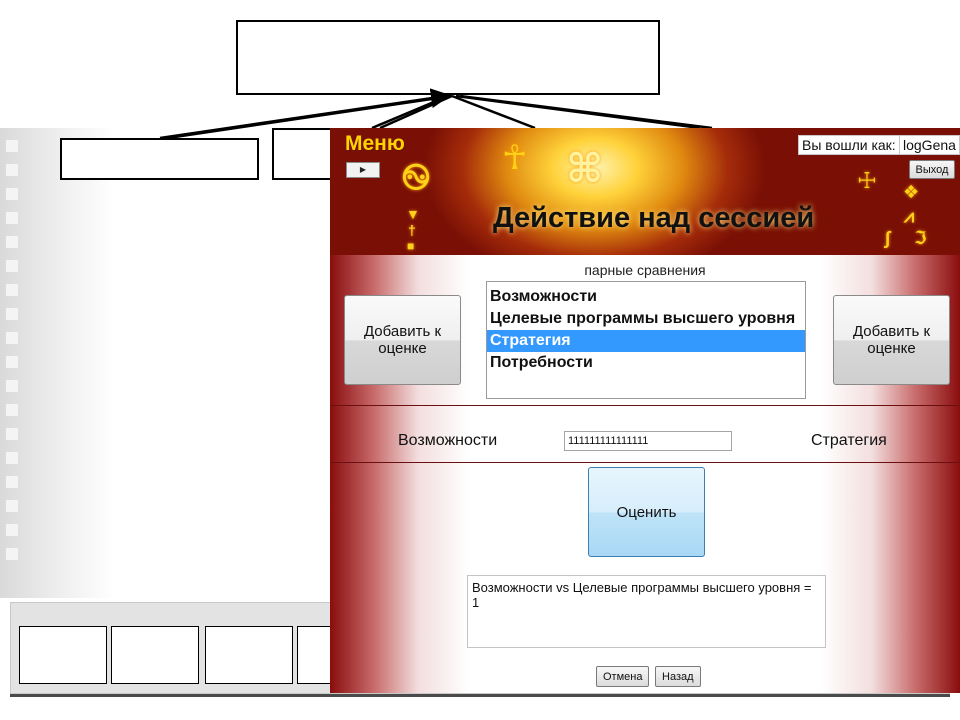 This screenshot has width=960, height=720. What do you see at coordinates (929, 145) in the screenshot?
I see `login-username: logGena` at bounding box center [929, 145].